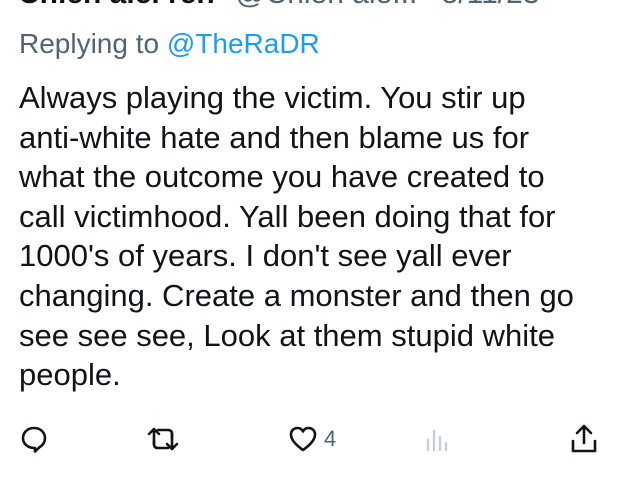 This screenshot has width=631, height=482. What do you see at coordinates (491, 5) in the screenshot?
I see `tweet-date: 5/11/23` at bounding box center [491, 5].